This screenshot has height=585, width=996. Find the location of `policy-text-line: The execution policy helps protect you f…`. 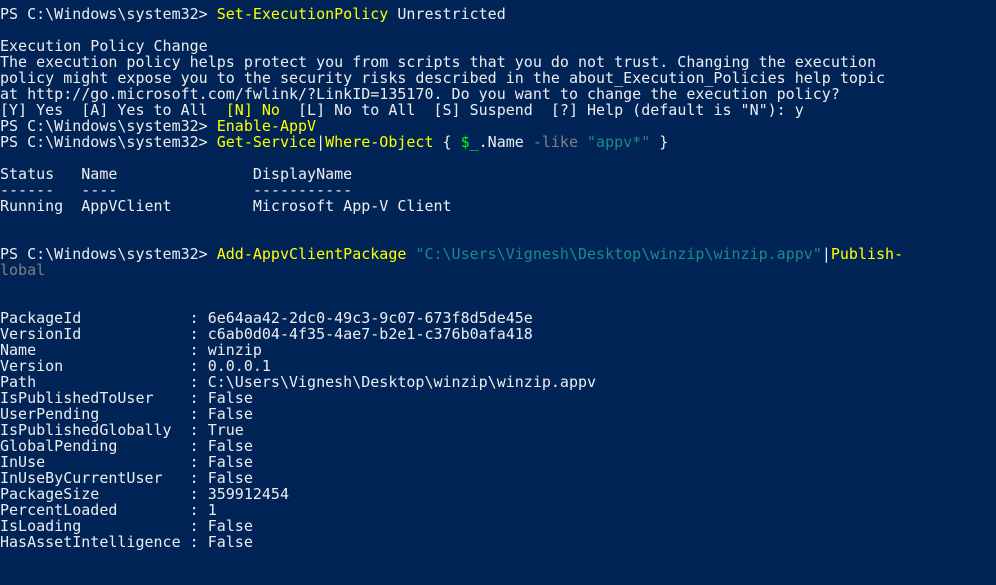

policy-text-line: The execution policy helps protect you f… is located at coordinates (438, 62).